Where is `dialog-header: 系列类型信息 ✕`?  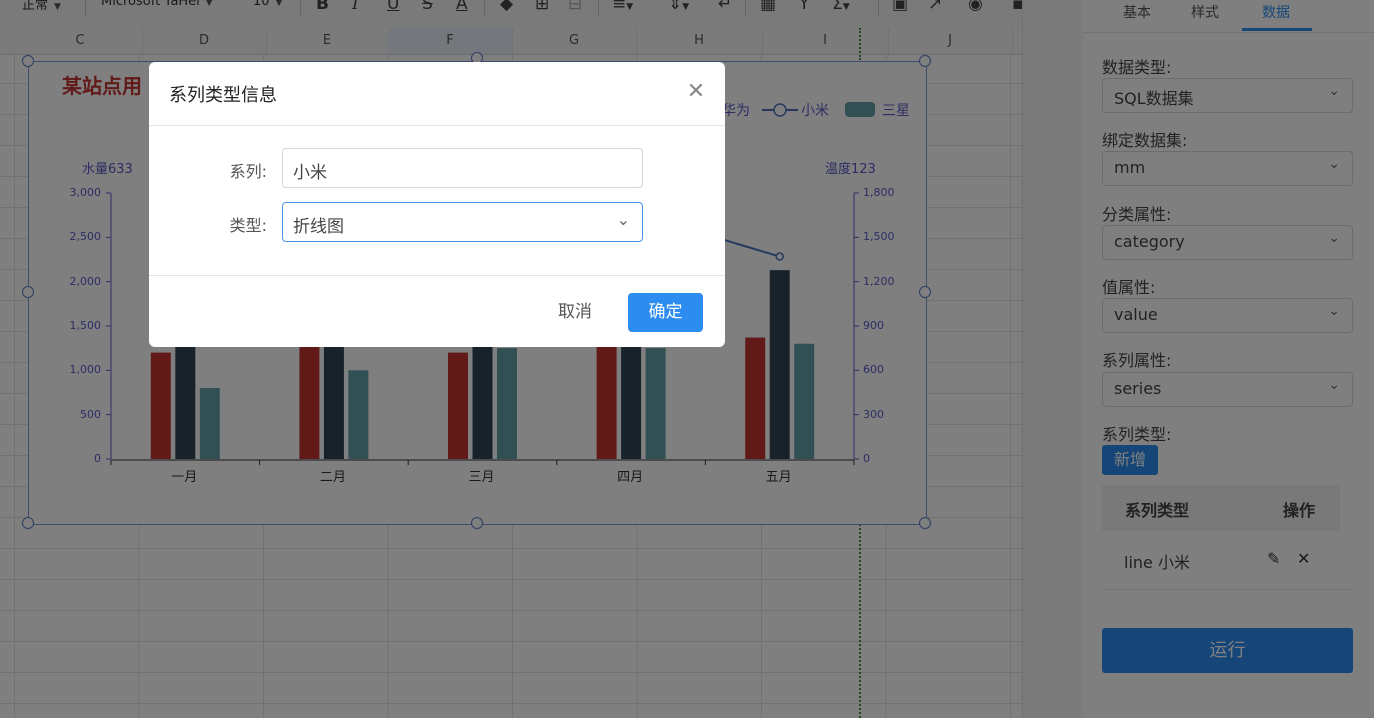 dialog-header: 系列类型信息 ✕ is located at coordinates (437, 94).